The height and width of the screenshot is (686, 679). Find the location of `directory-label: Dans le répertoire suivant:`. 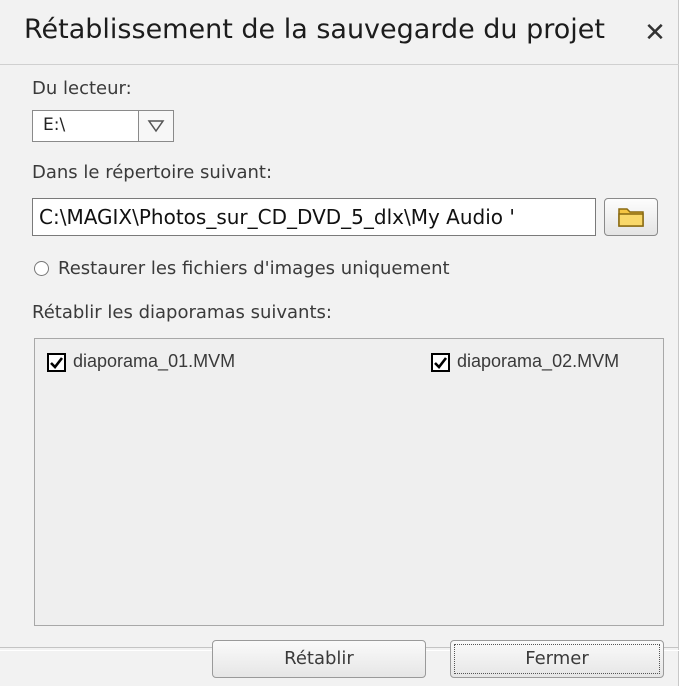

directory-label: Dans le répertoire suivant: is located at coordinates (152, 172).